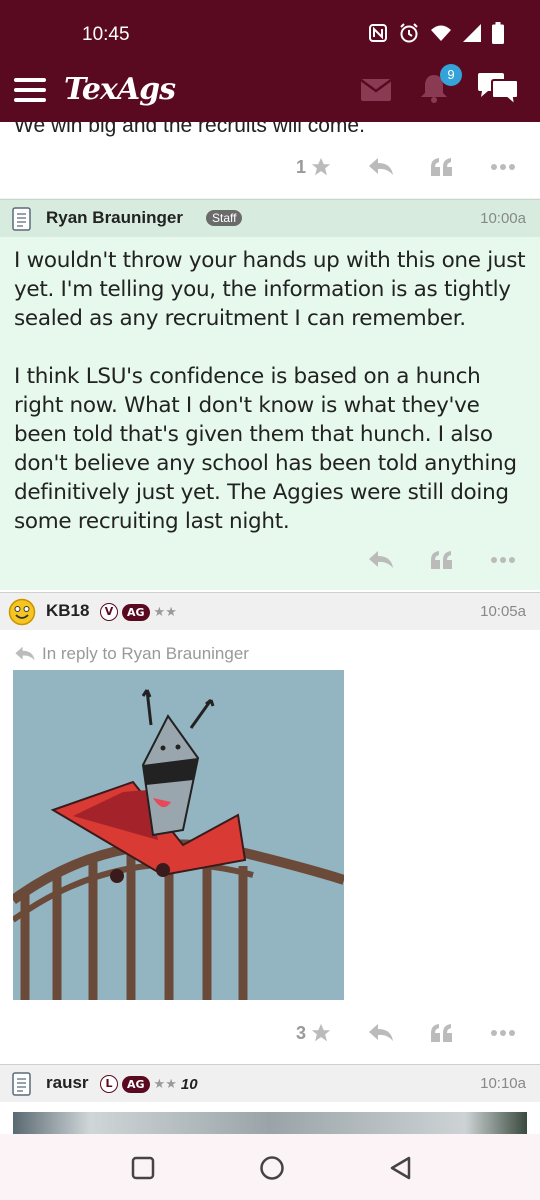 This screenshot has height=1200, width=540. I want to click on previous-post-text: We win big and the recruits will come., so click(189, 129).